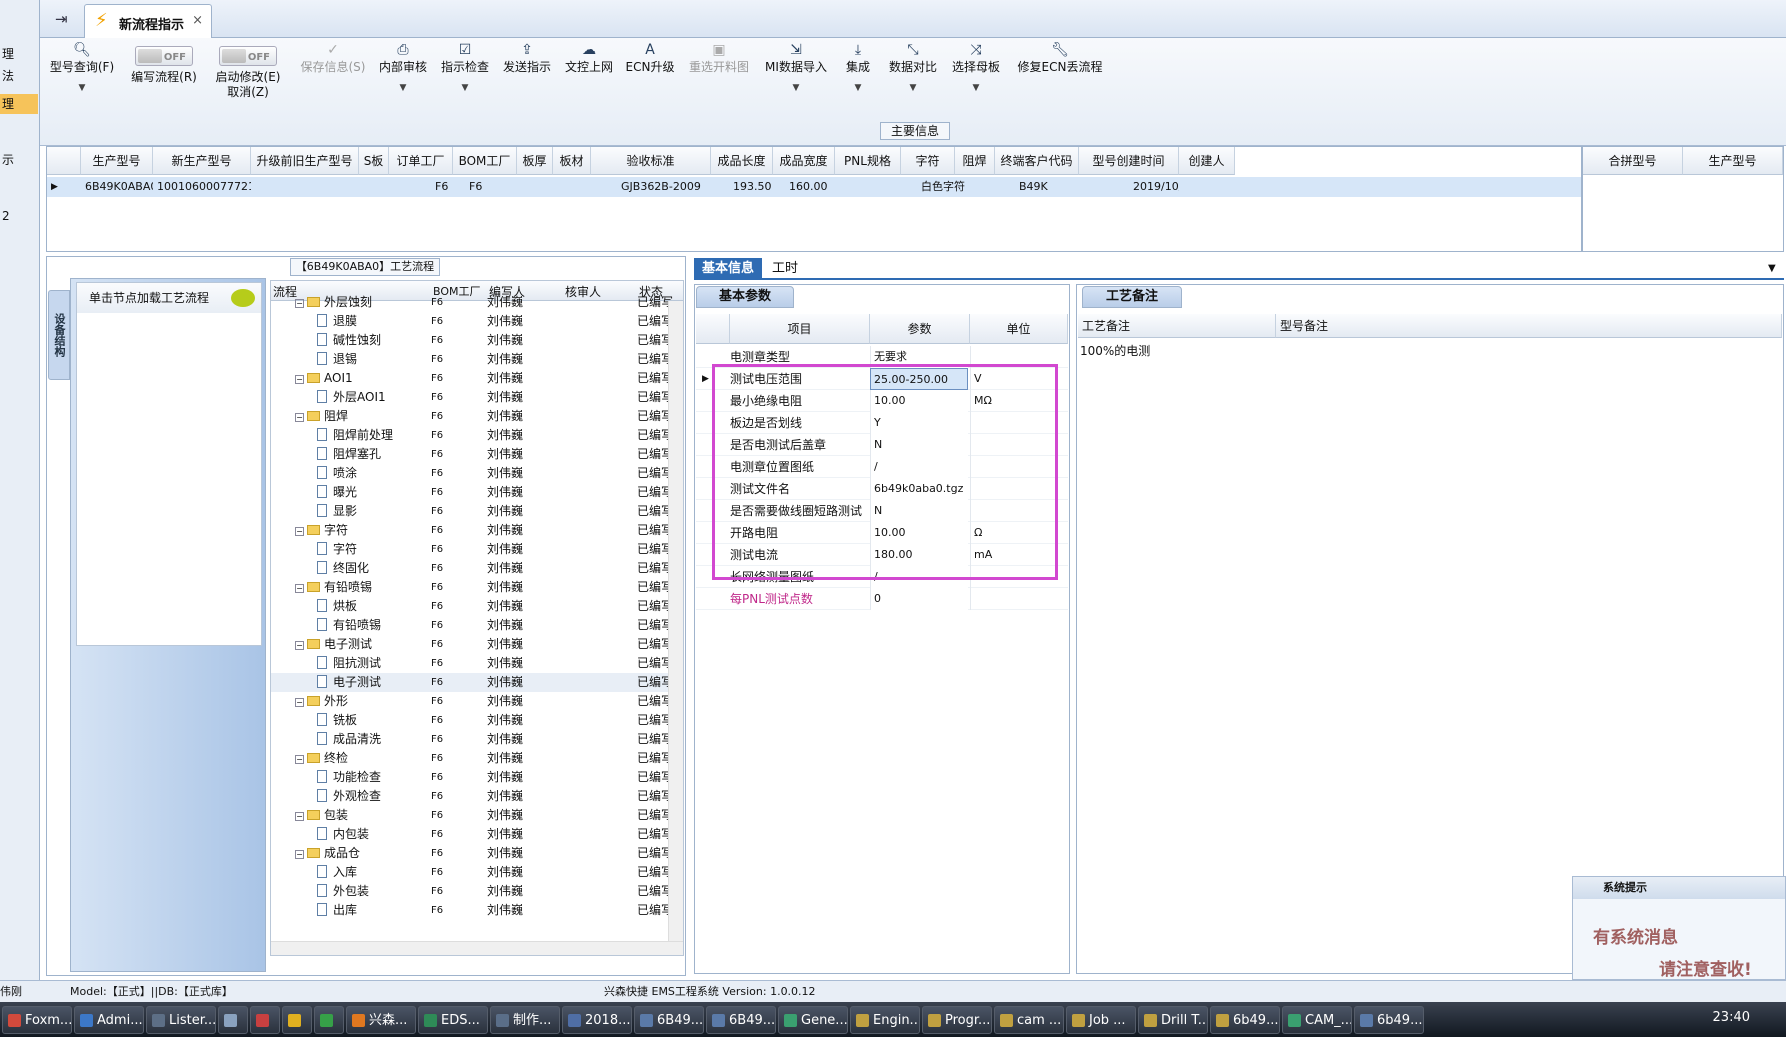 Image resolution: width=1786 pixels, height=1037 pixels. What do you see at coordinates (650, 88) in the screenshot?
I see `ecn-upgrade-button: A ECN升级` at bounding box center [650, 88].